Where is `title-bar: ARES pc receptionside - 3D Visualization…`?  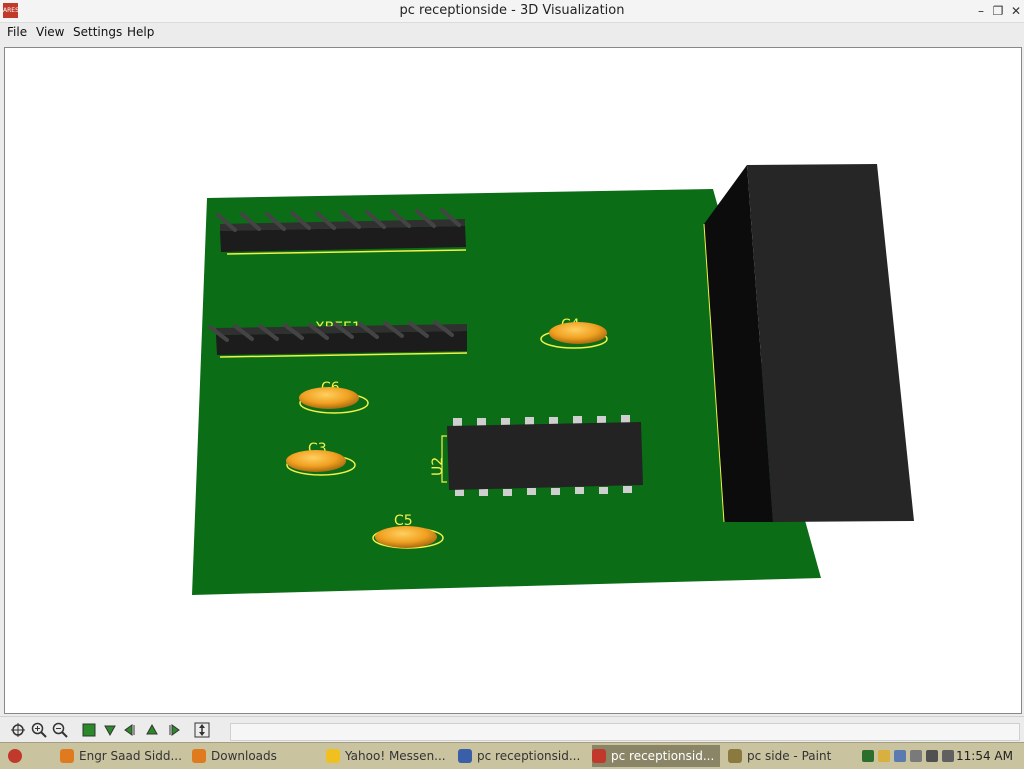 title-bar: ARES pc receptionside - 3D Visualization… is located at coordinates (512, 11).